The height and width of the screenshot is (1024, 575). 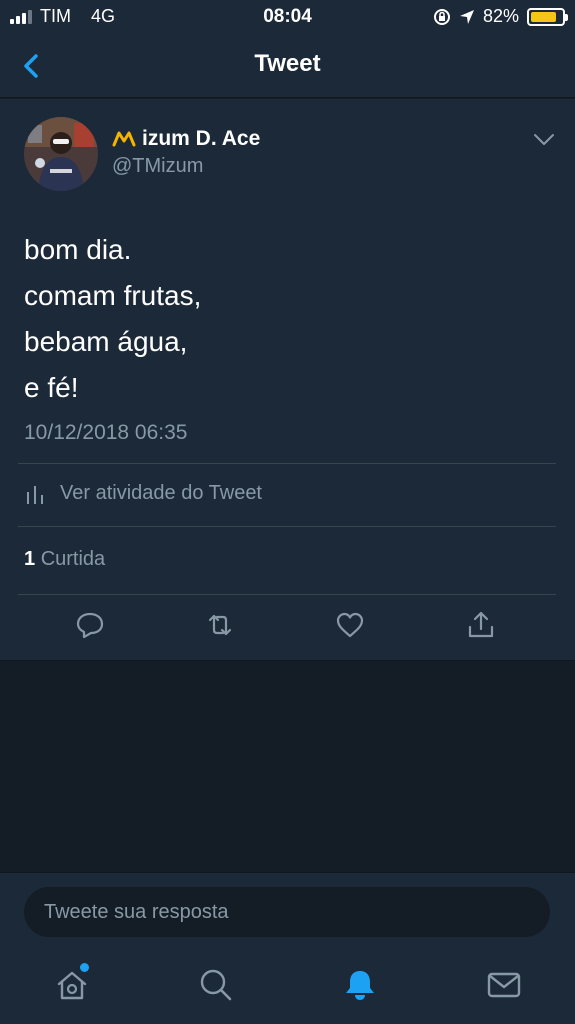 What do you see at coordinates (220, 625) in the screenshot?
I see `retweet-icon` at bounding box center [220, 625].